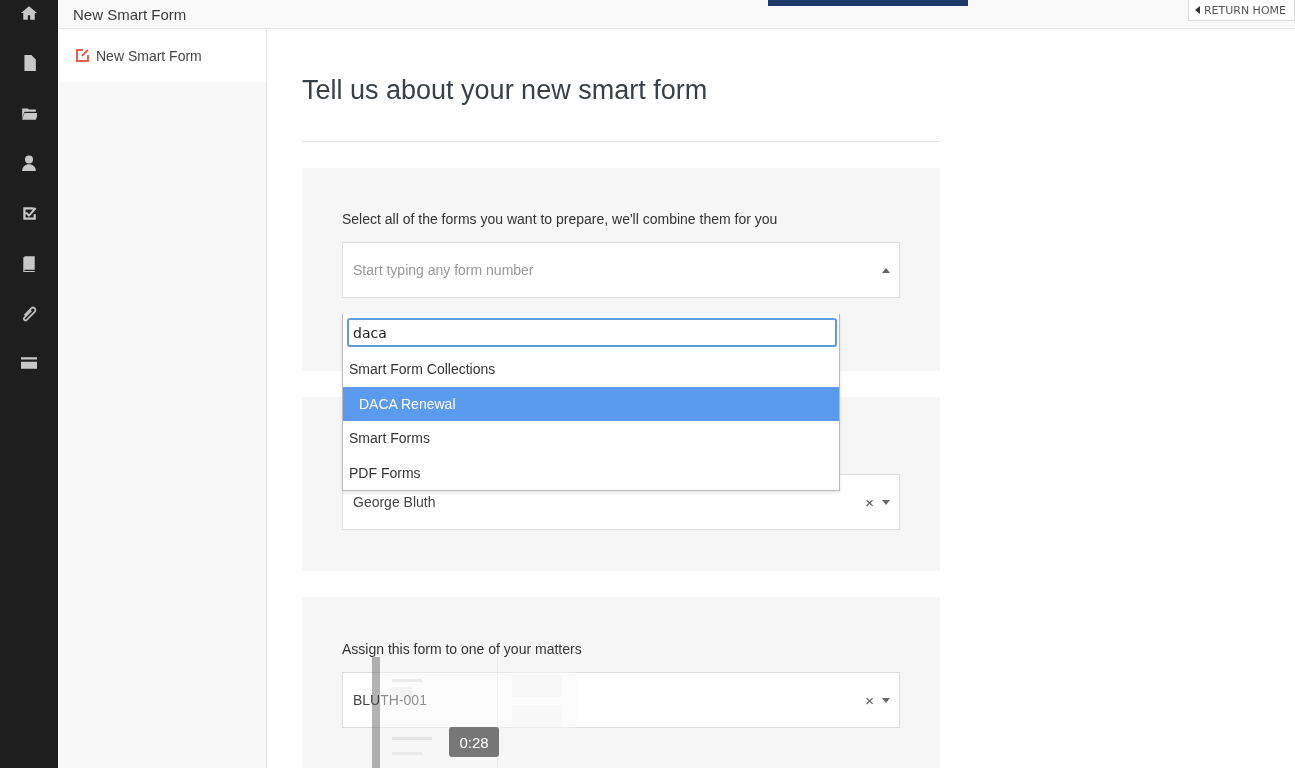 The image size is (1295, 768). Describe the element at coordinates (621, 108) in the screenshot. I see `page-heading: Tell us about your new smart form` at that location.